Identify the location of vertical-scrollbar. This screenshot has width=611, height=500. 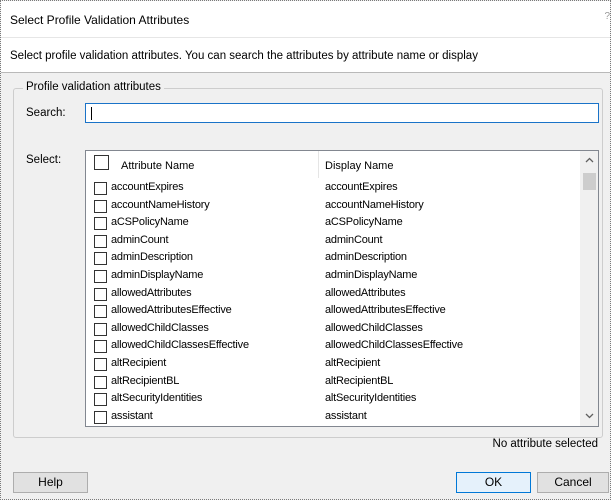
(589, 288).